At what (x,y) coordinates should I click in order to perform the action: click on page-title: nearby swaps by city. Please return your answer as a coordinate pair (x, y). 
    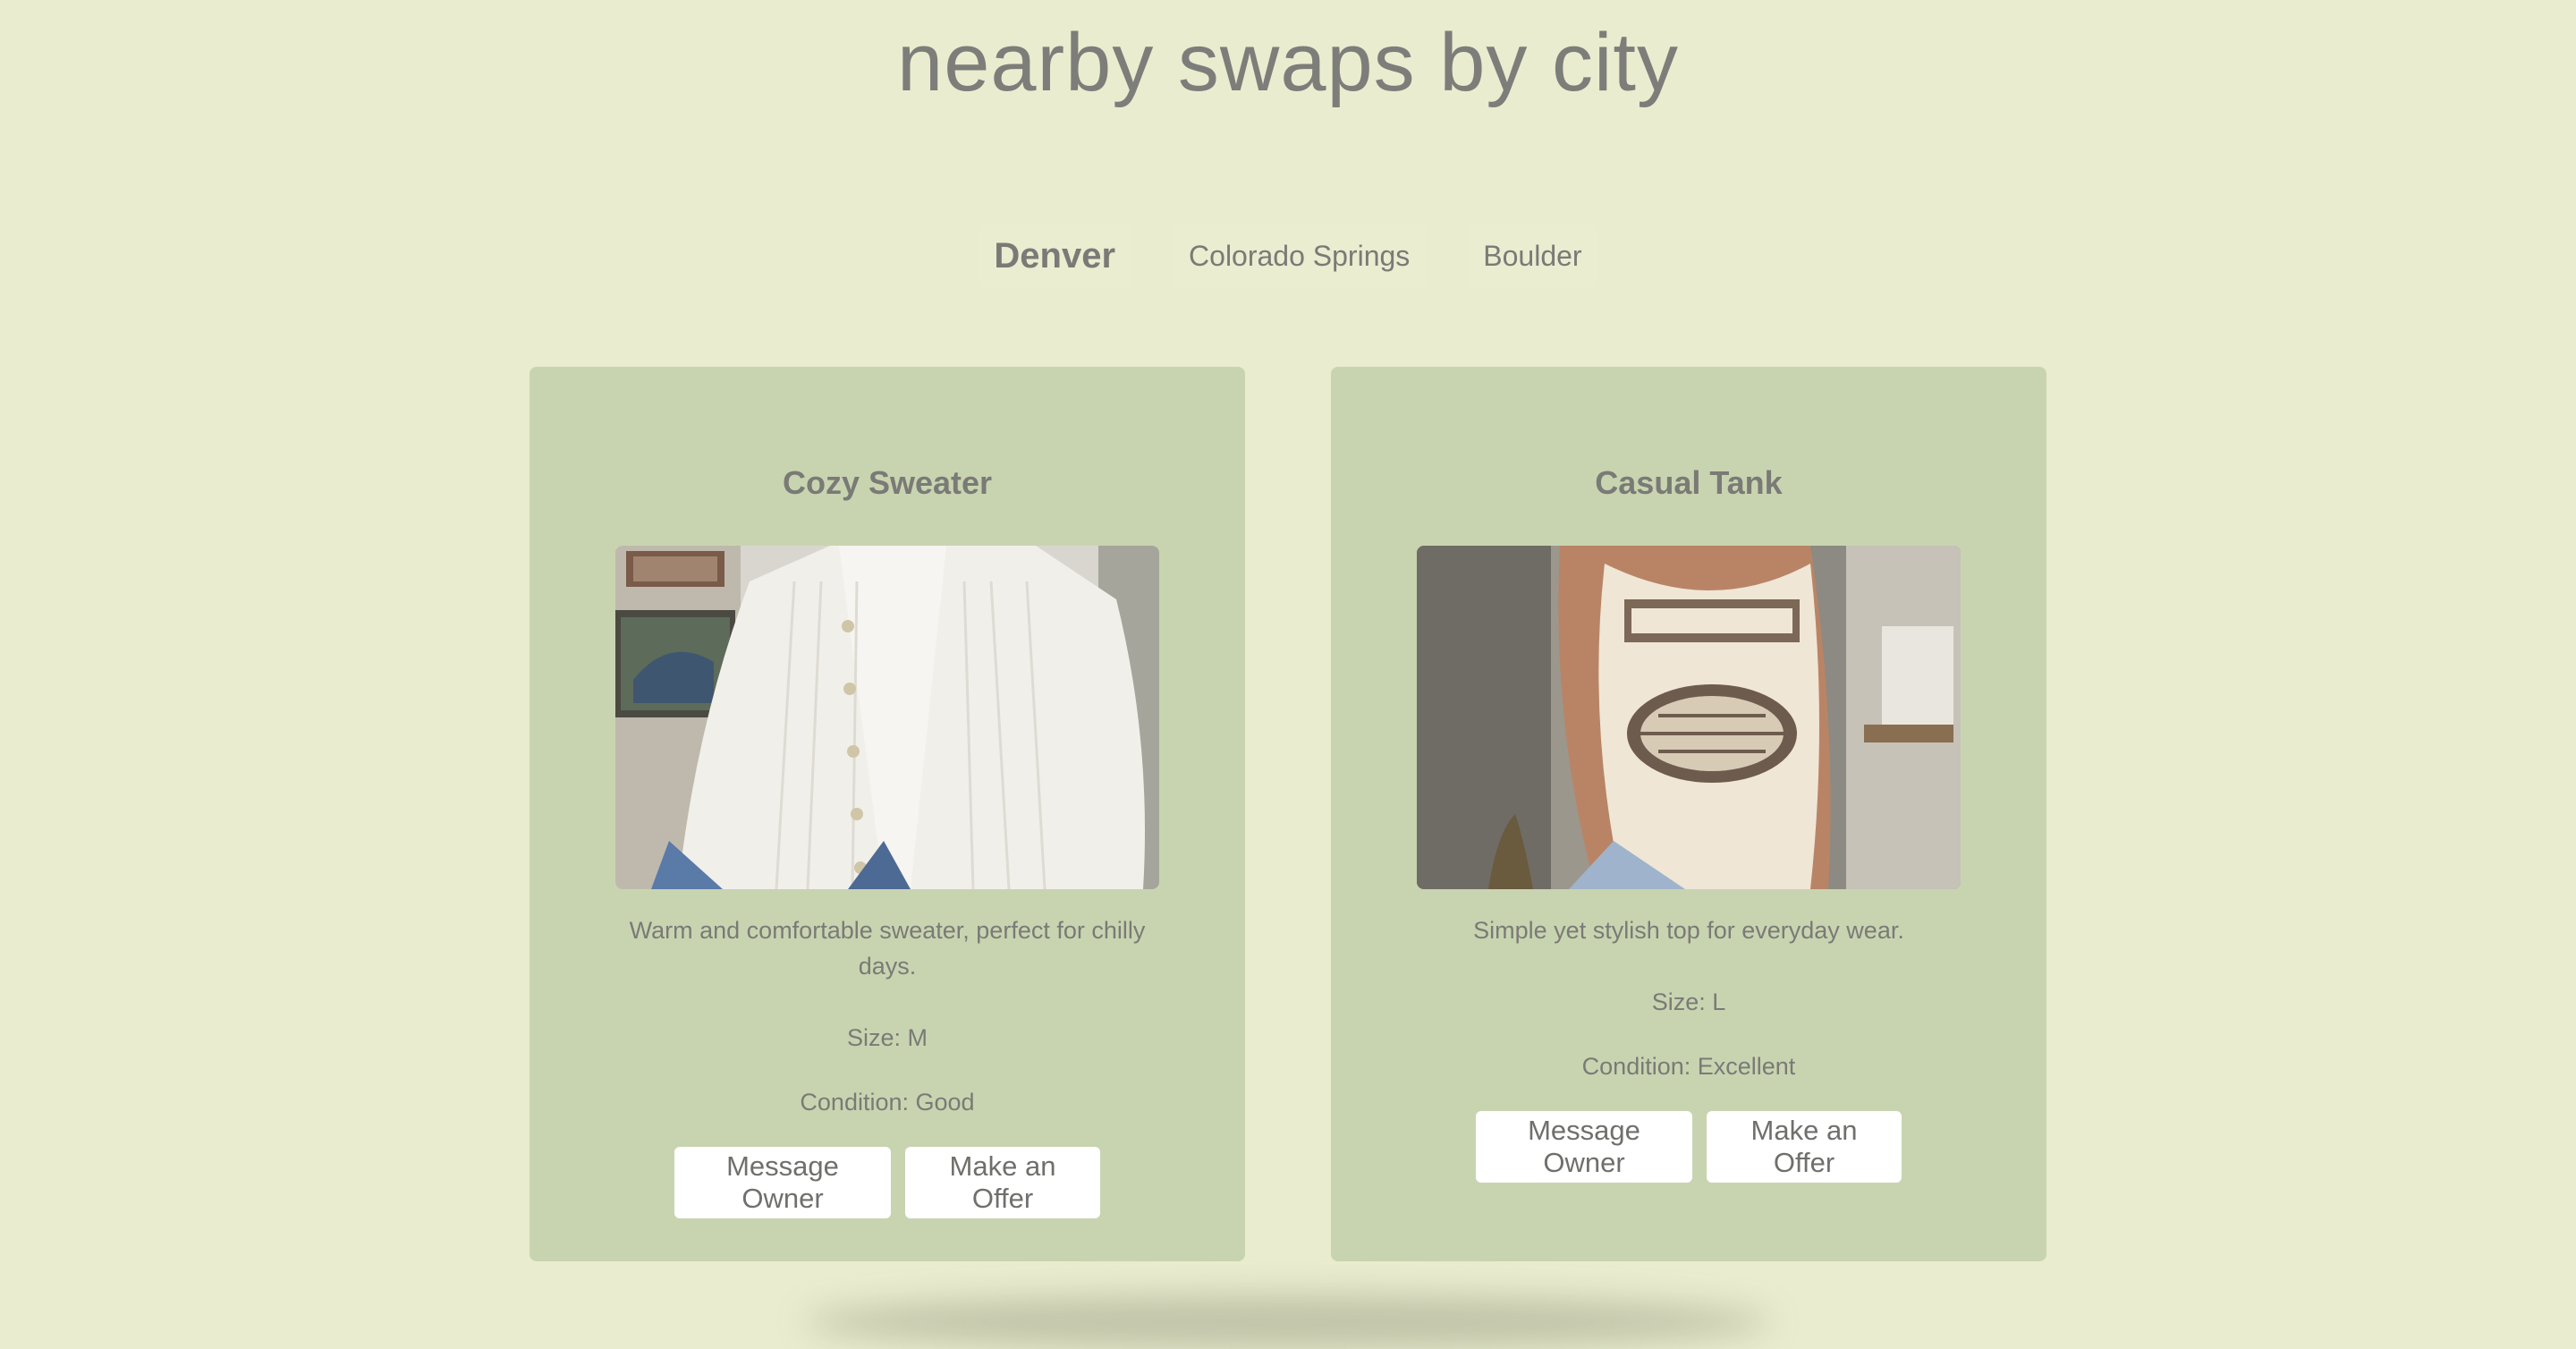
    Looking at the image, I should click on (1288, 62).